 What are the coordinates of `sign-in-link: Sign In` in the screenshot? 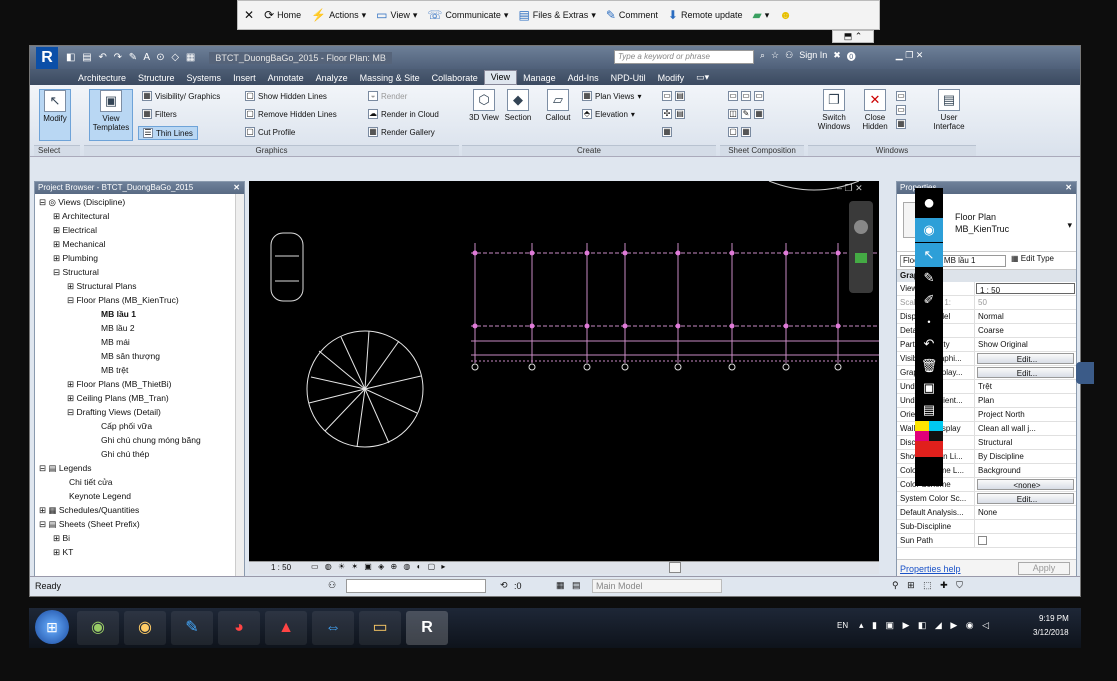 It's located at (813, 56).